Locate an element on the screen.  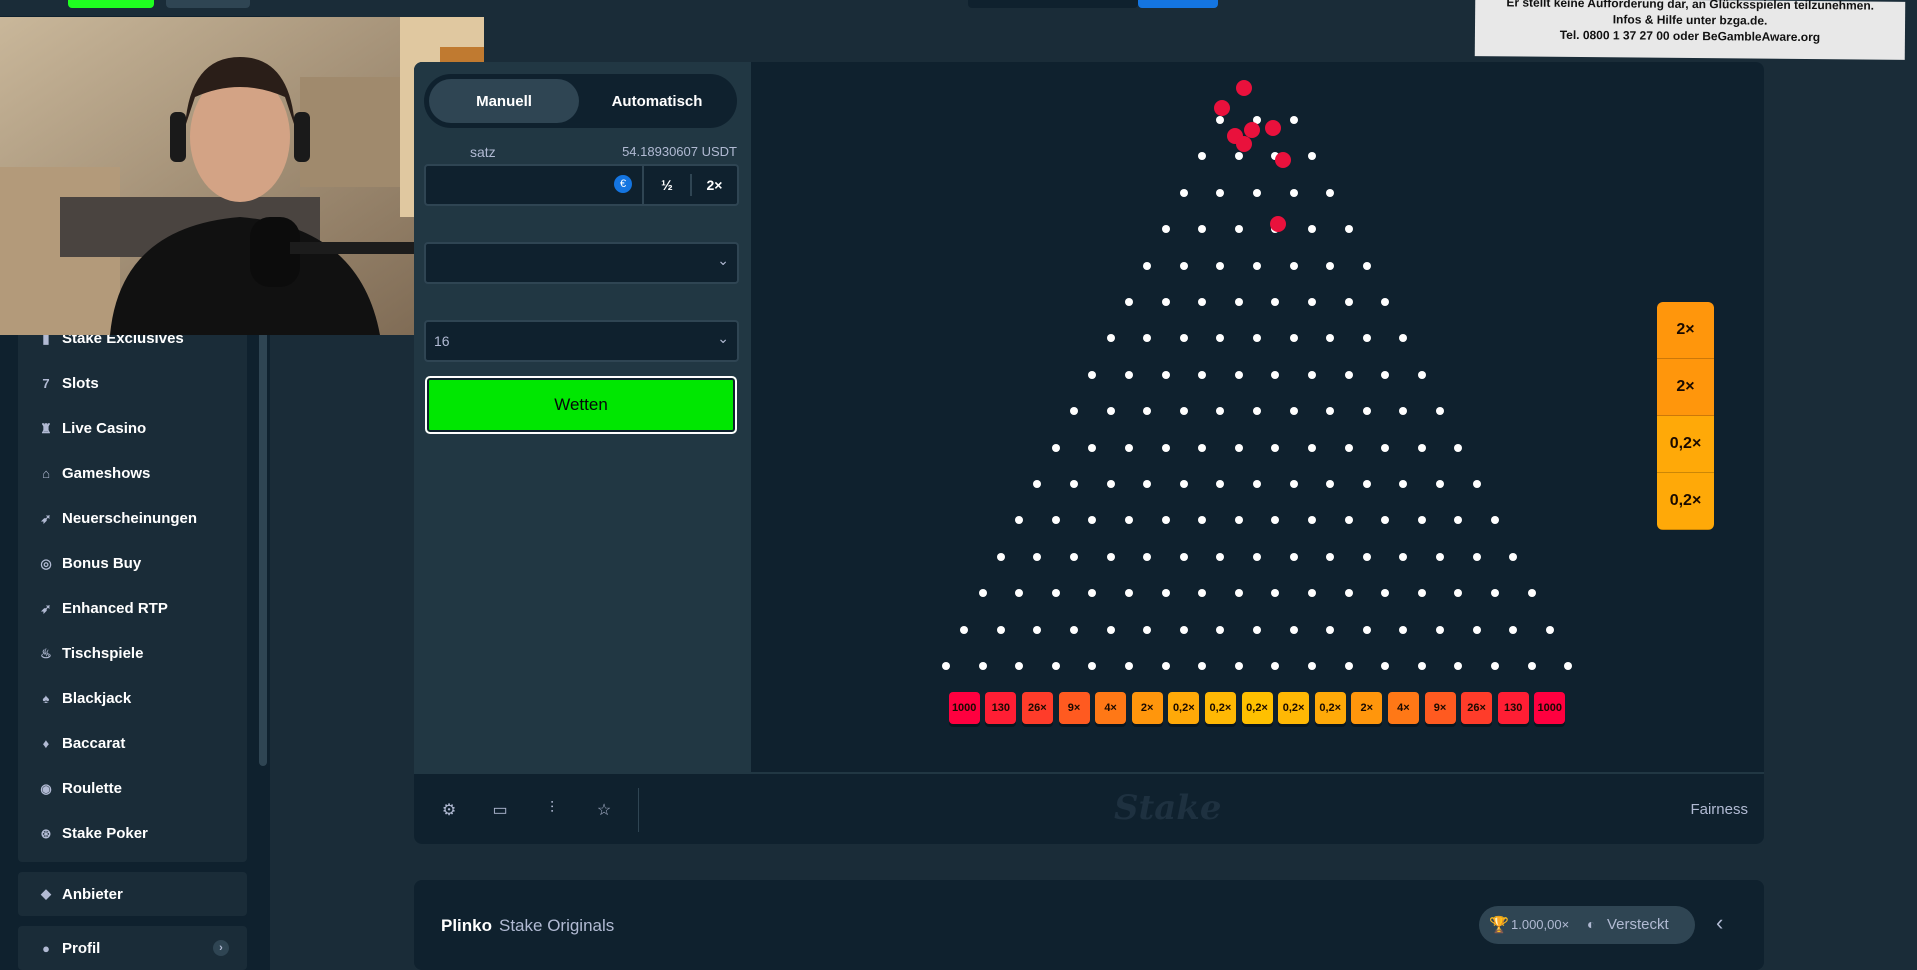
sidebar-item-bonus-buy: ◎ Bonus Buy is located at coordinates (132, 563).